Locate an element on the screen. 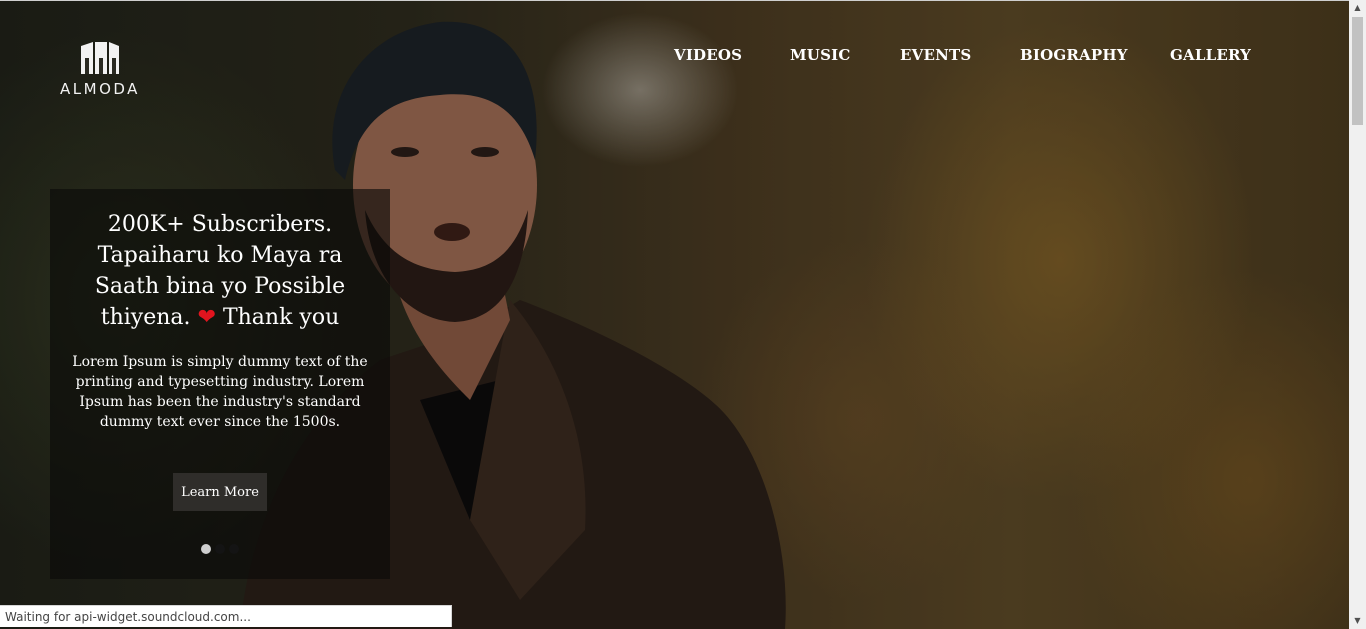 The height and width of the screenshot is (629, 1366). carousel-dots is located at coordinates (221, 549).